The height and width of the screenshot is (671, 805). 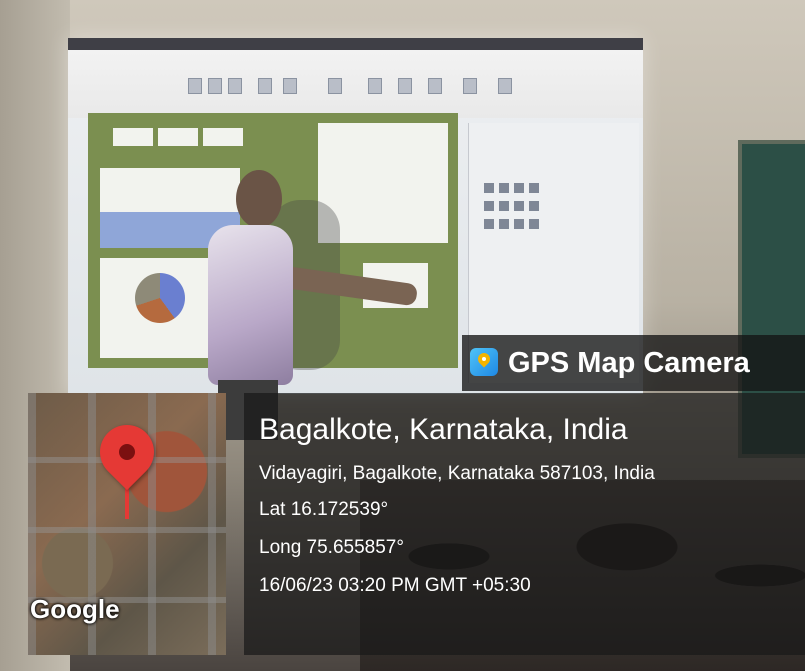 I want to click on gps-brand-title: GPS Map Camera, so click(x=629, y=363).